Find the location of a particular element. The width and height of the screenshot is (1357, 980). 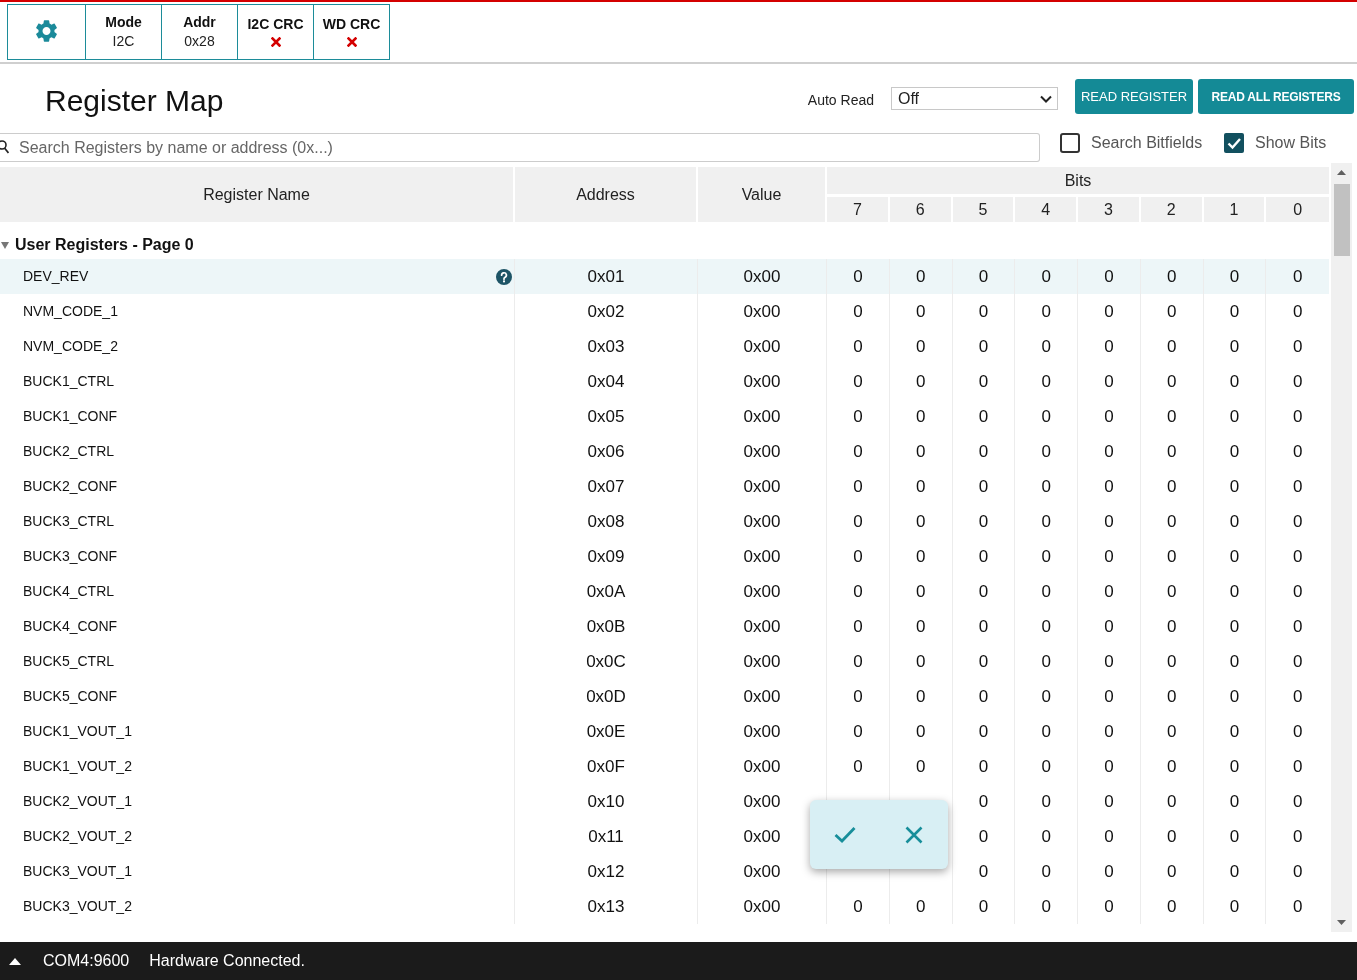

checkbox-label: Search Bitfields is located at coordinates (1147, 143).